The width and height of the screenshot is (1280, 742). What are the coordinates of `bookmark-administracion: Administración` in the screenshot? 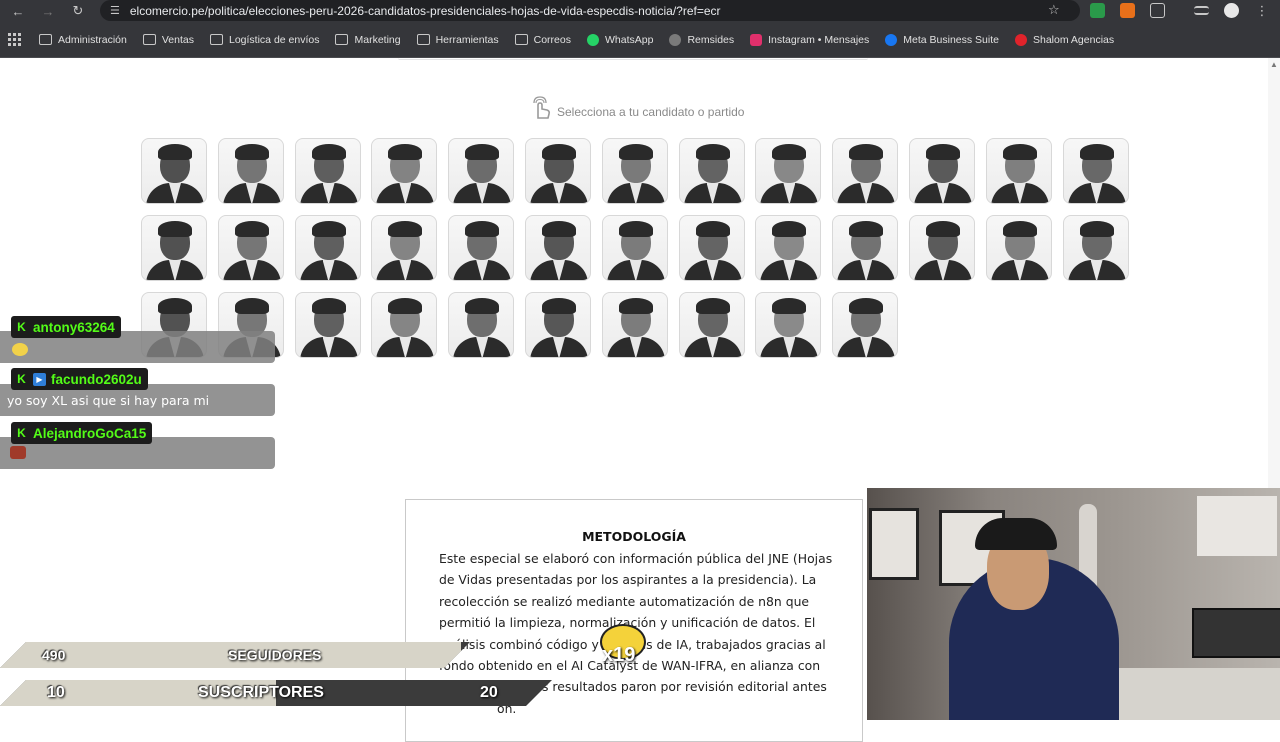 It's located at (83, 40).